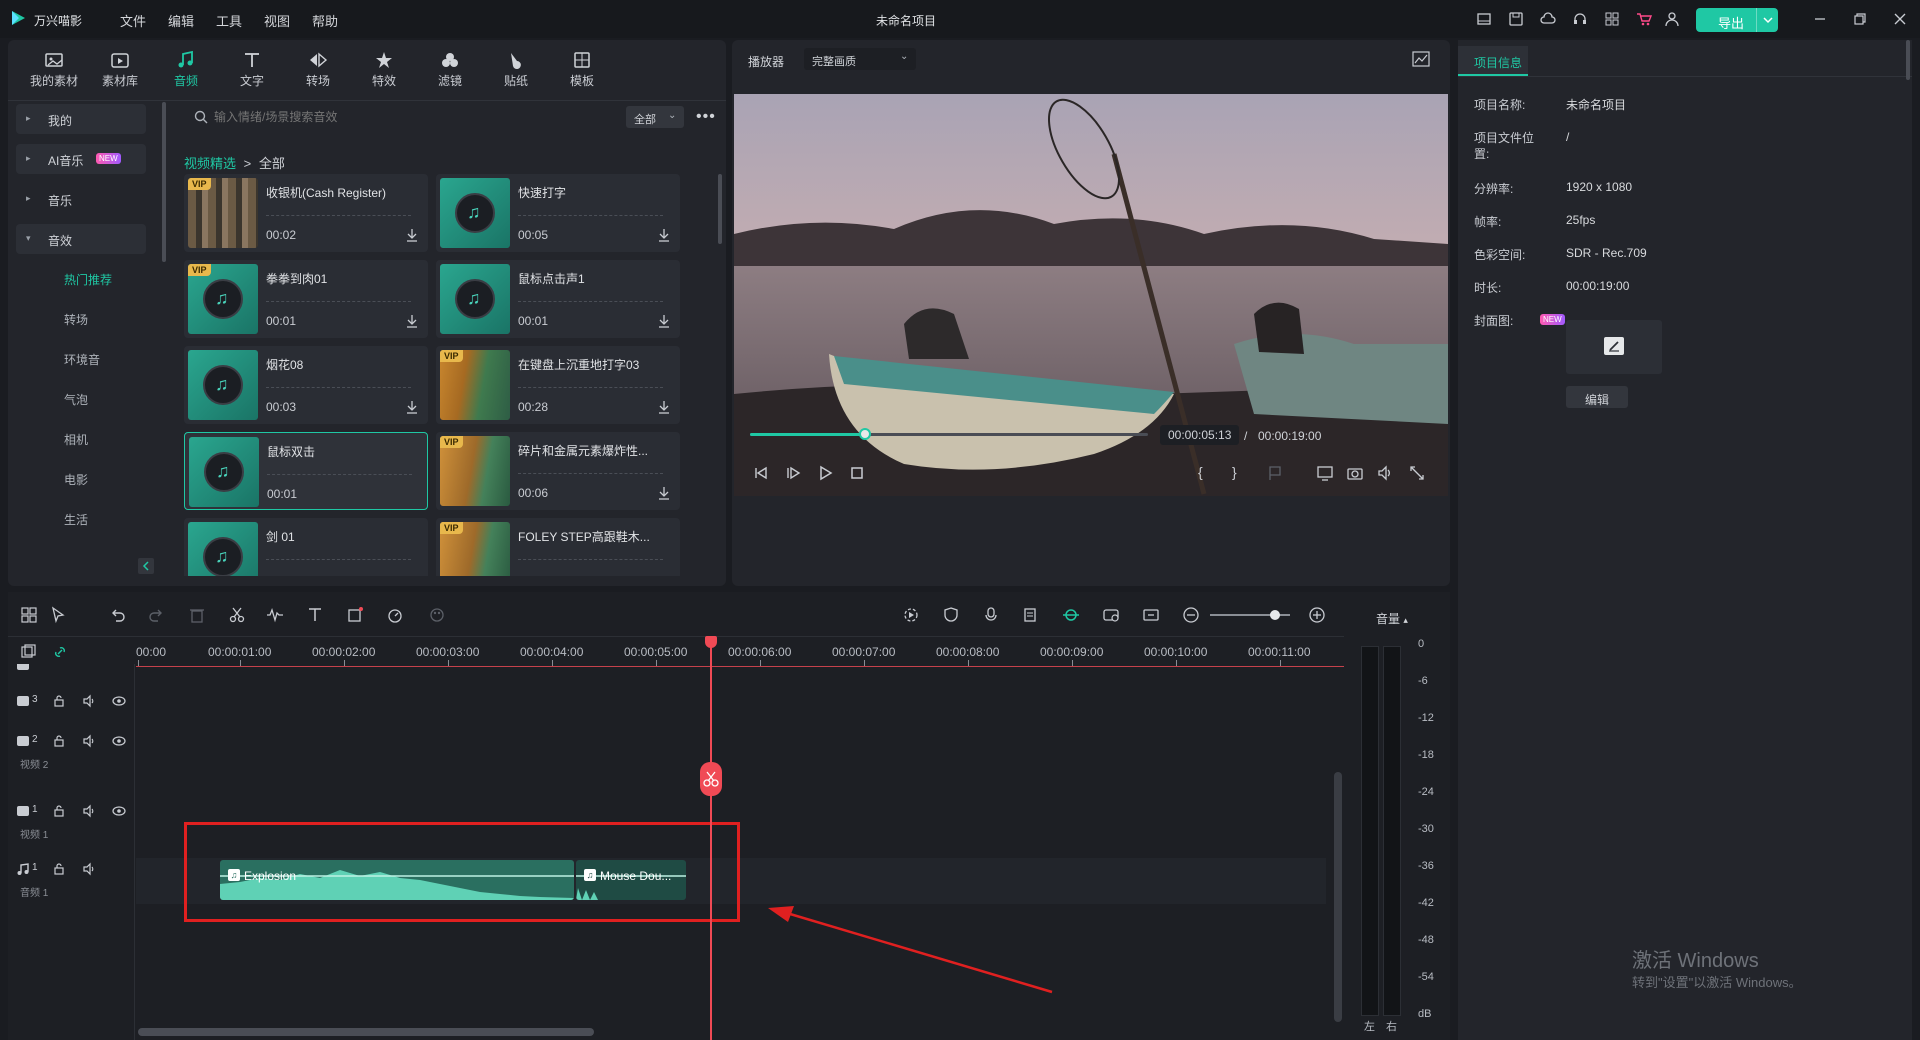  Describe the element at coordinates (1325, 473) in the screenshot. I see `display-icon` at that location.